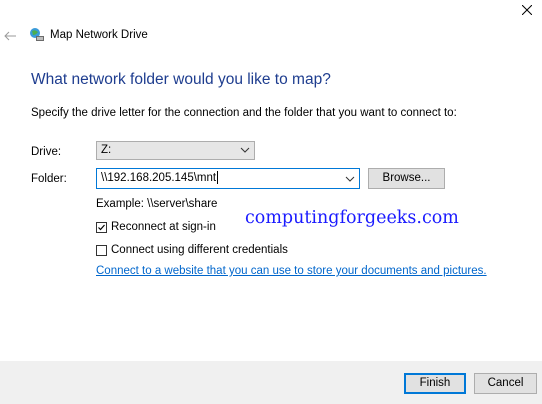  I want to click on credentials-option: Connect using different credentials, so click(192, 250).